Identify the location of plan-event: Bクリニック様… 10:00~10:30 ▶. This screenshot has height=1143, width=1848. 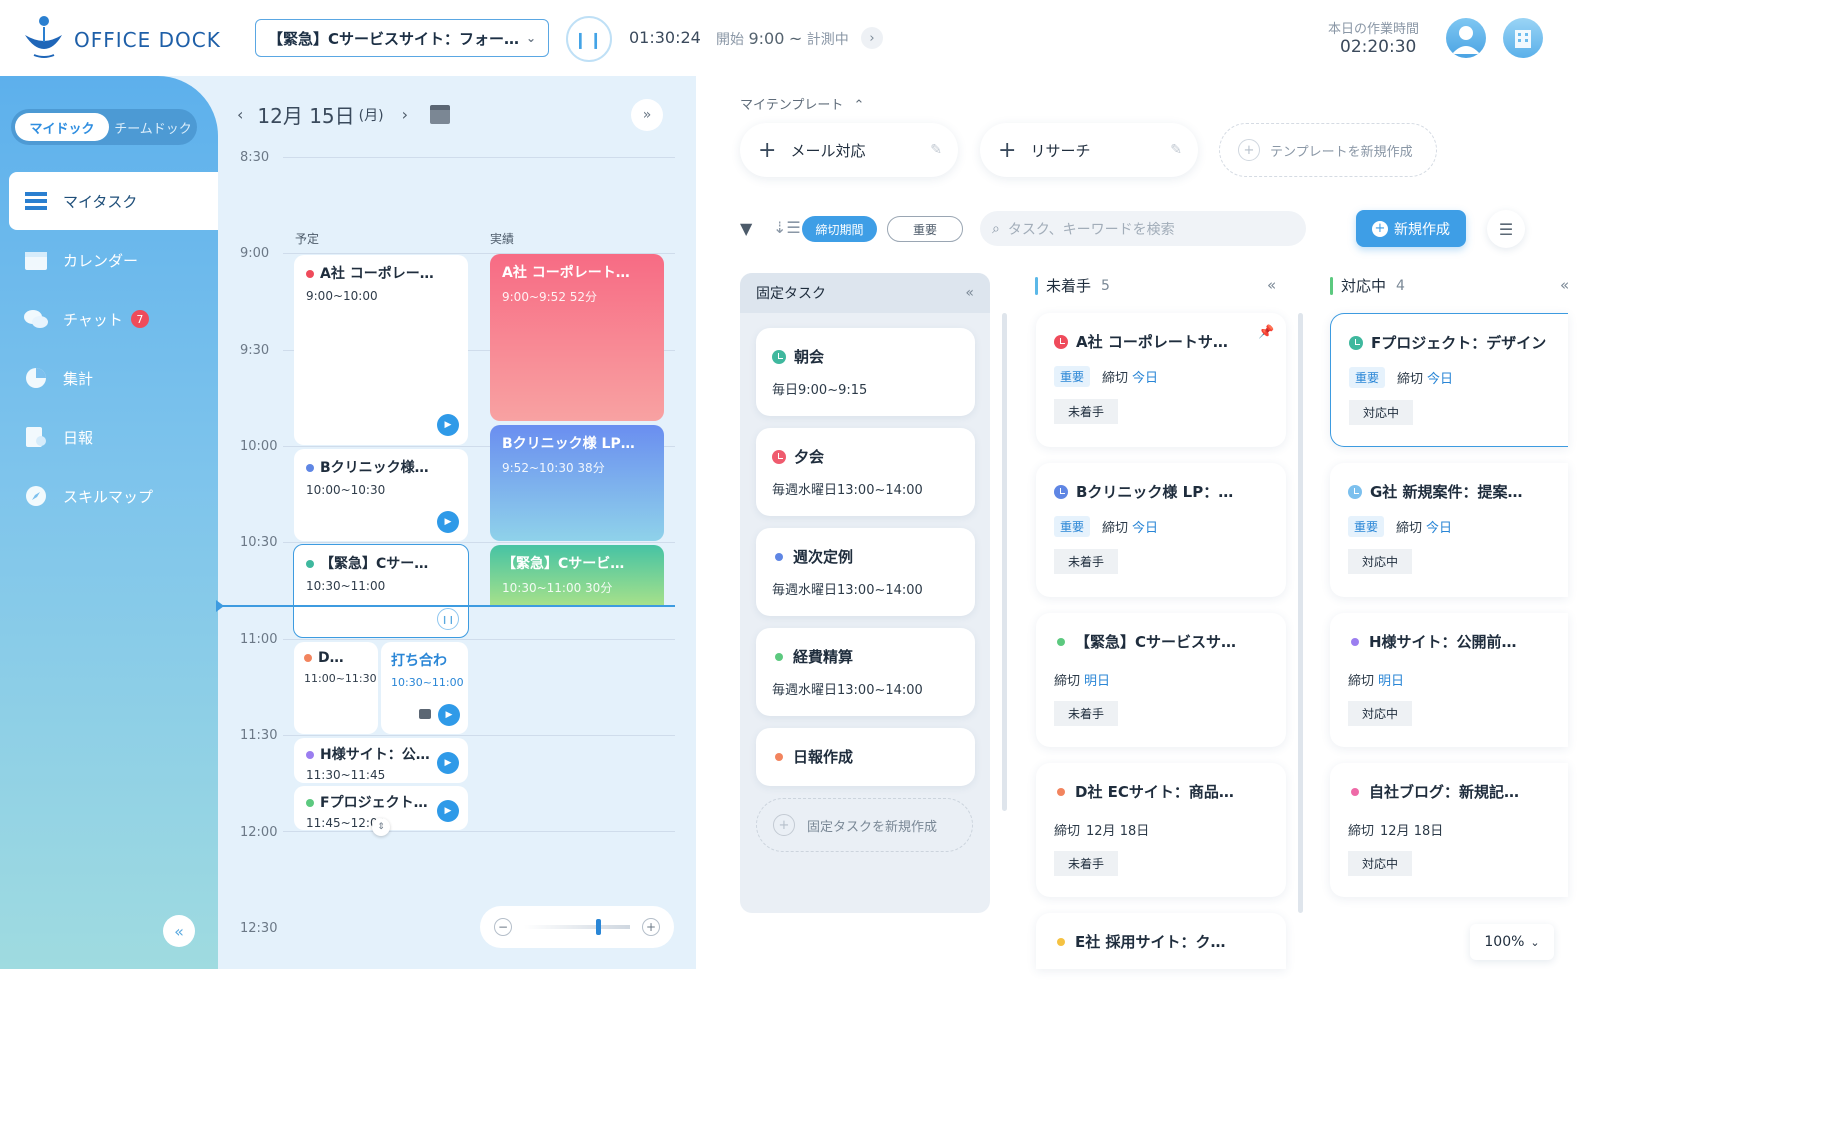
(381, 495).